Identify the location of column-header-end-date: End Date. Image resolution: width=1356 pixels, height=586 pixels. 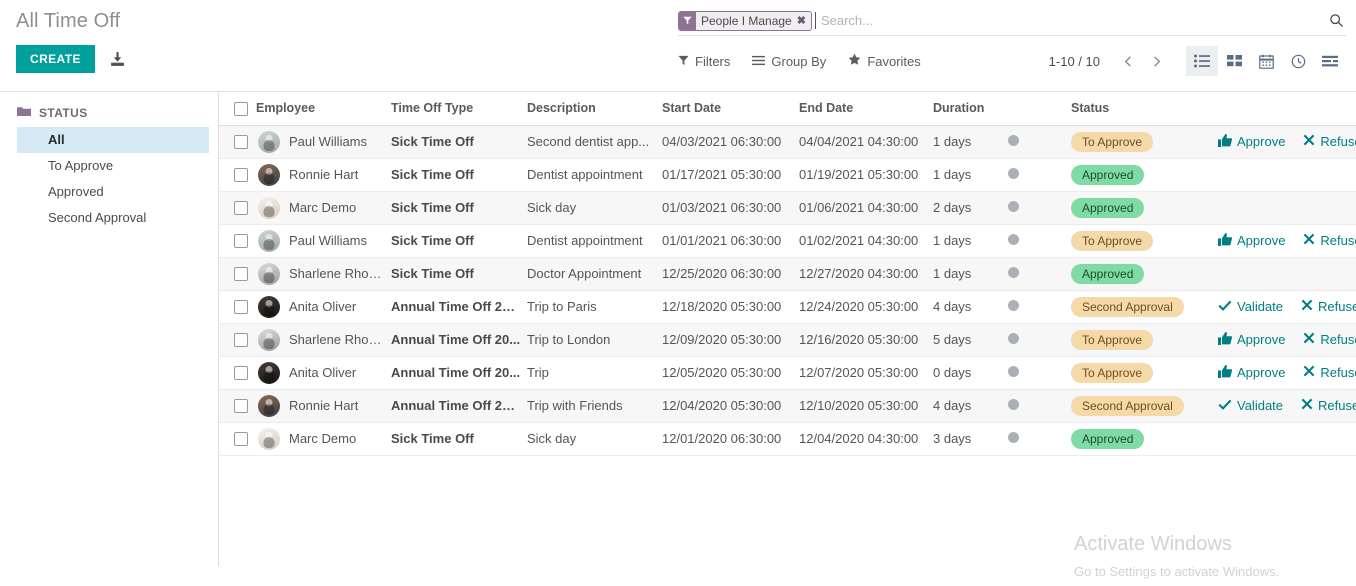
(866, 109).